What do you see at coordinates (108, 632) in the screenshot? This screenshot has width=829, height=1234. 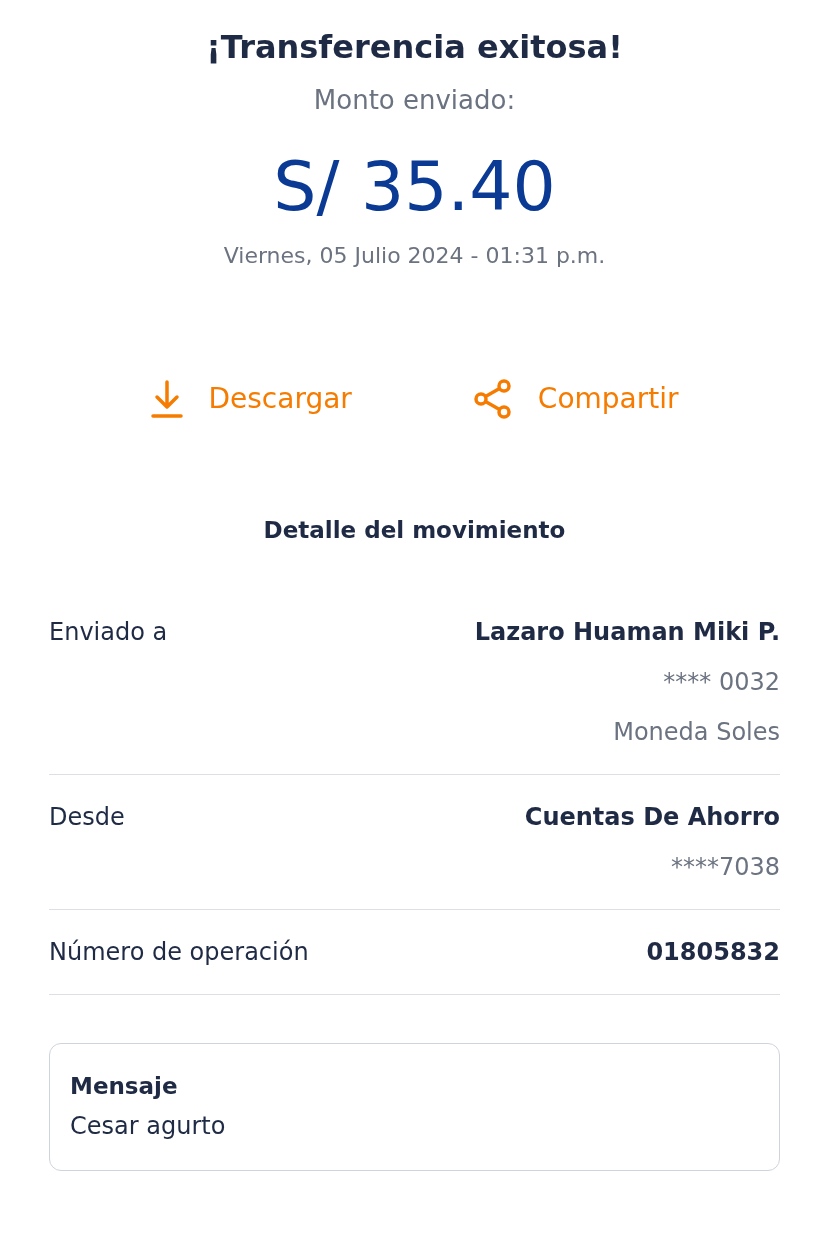 I see `detail-label: Enviado a` at bounding box center [108, 632].